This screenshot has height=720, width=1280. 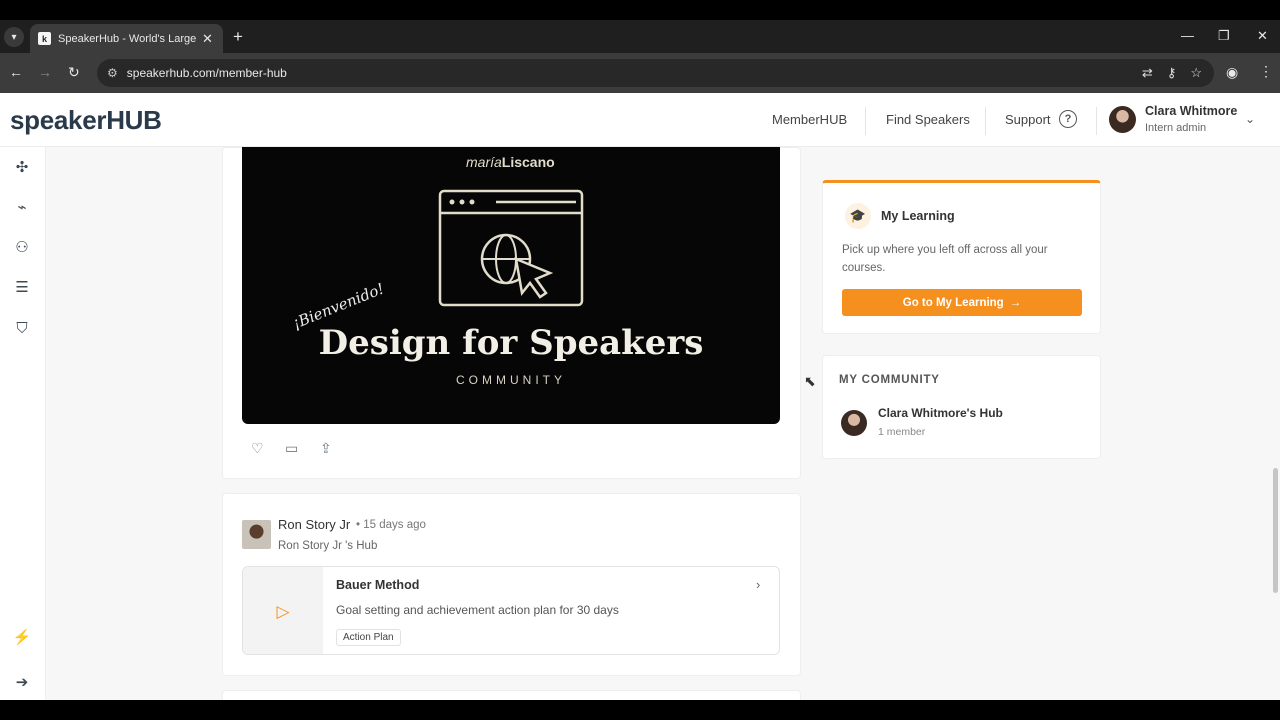 I want to click on post-author: Ron Story Jr, so click(x=314, y=524).